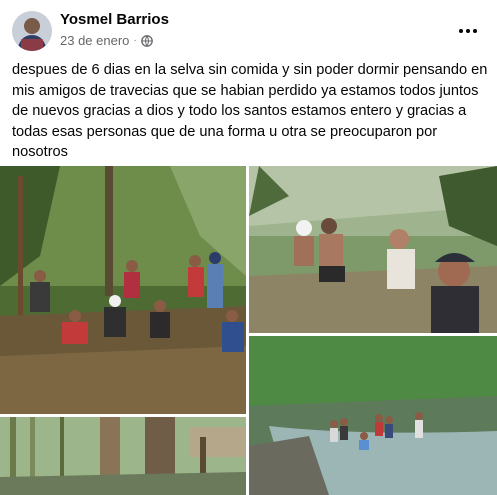 The image size is (497, 495). Describe the element at coordinates (461, 31) in the screenshot. I see `more-options-icon` at that location.